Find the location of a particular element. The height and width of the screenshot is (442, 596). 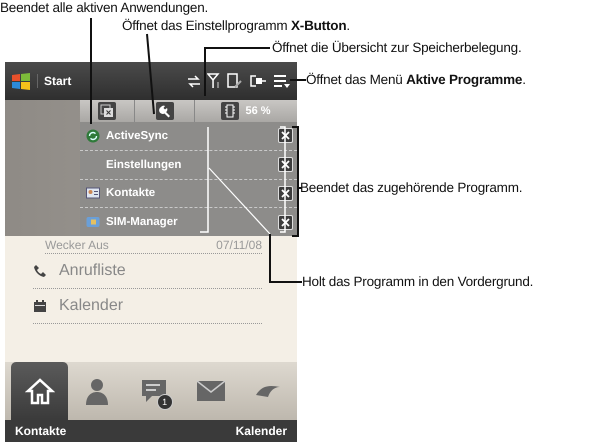

tab: 1 is located at coordinates (154, 391).